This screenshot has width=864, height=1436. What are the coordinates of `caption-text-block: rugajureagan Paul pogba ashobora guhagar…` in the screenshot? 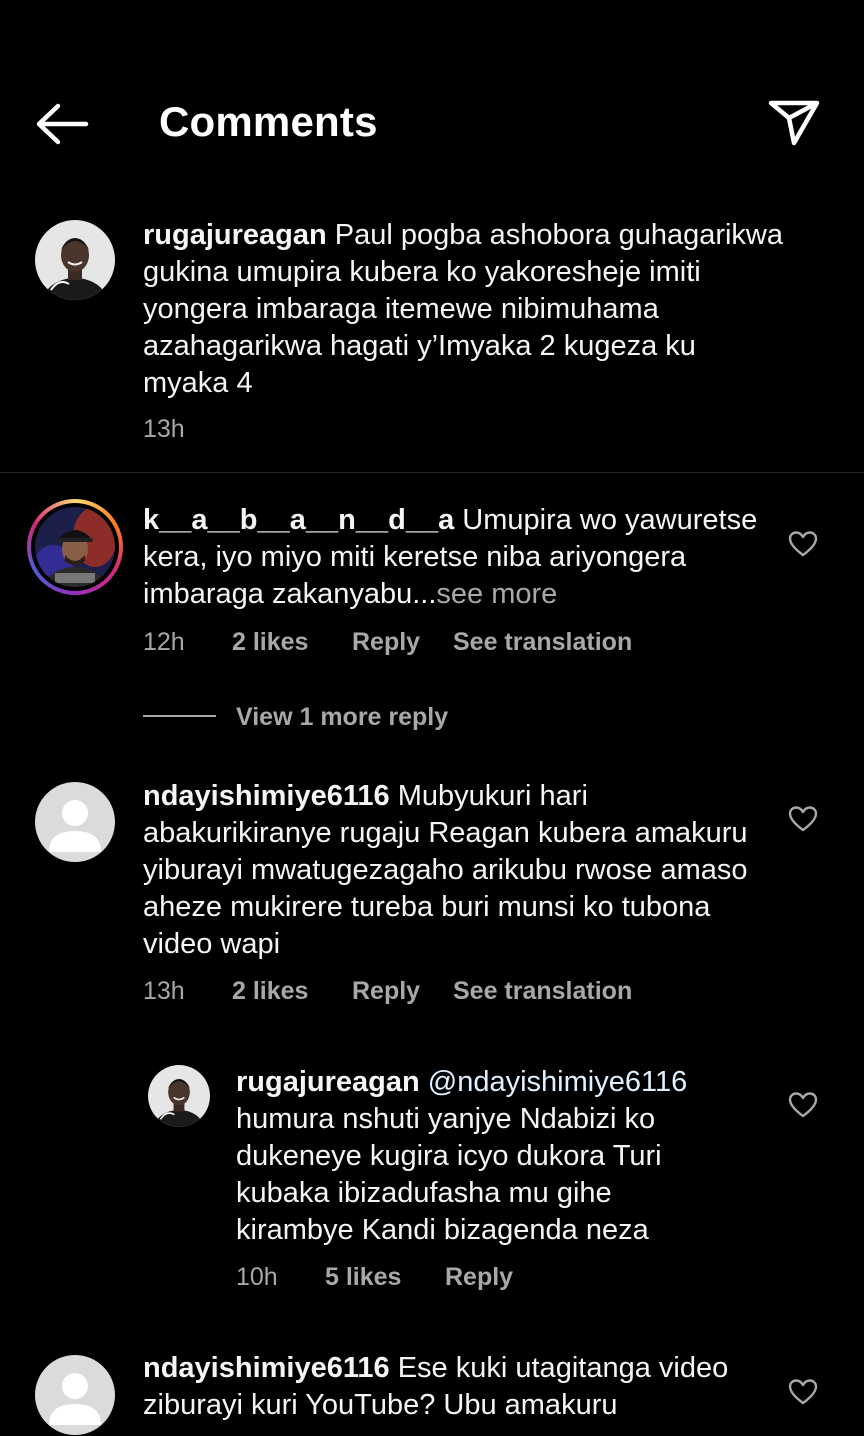 It's located at (463, 309).